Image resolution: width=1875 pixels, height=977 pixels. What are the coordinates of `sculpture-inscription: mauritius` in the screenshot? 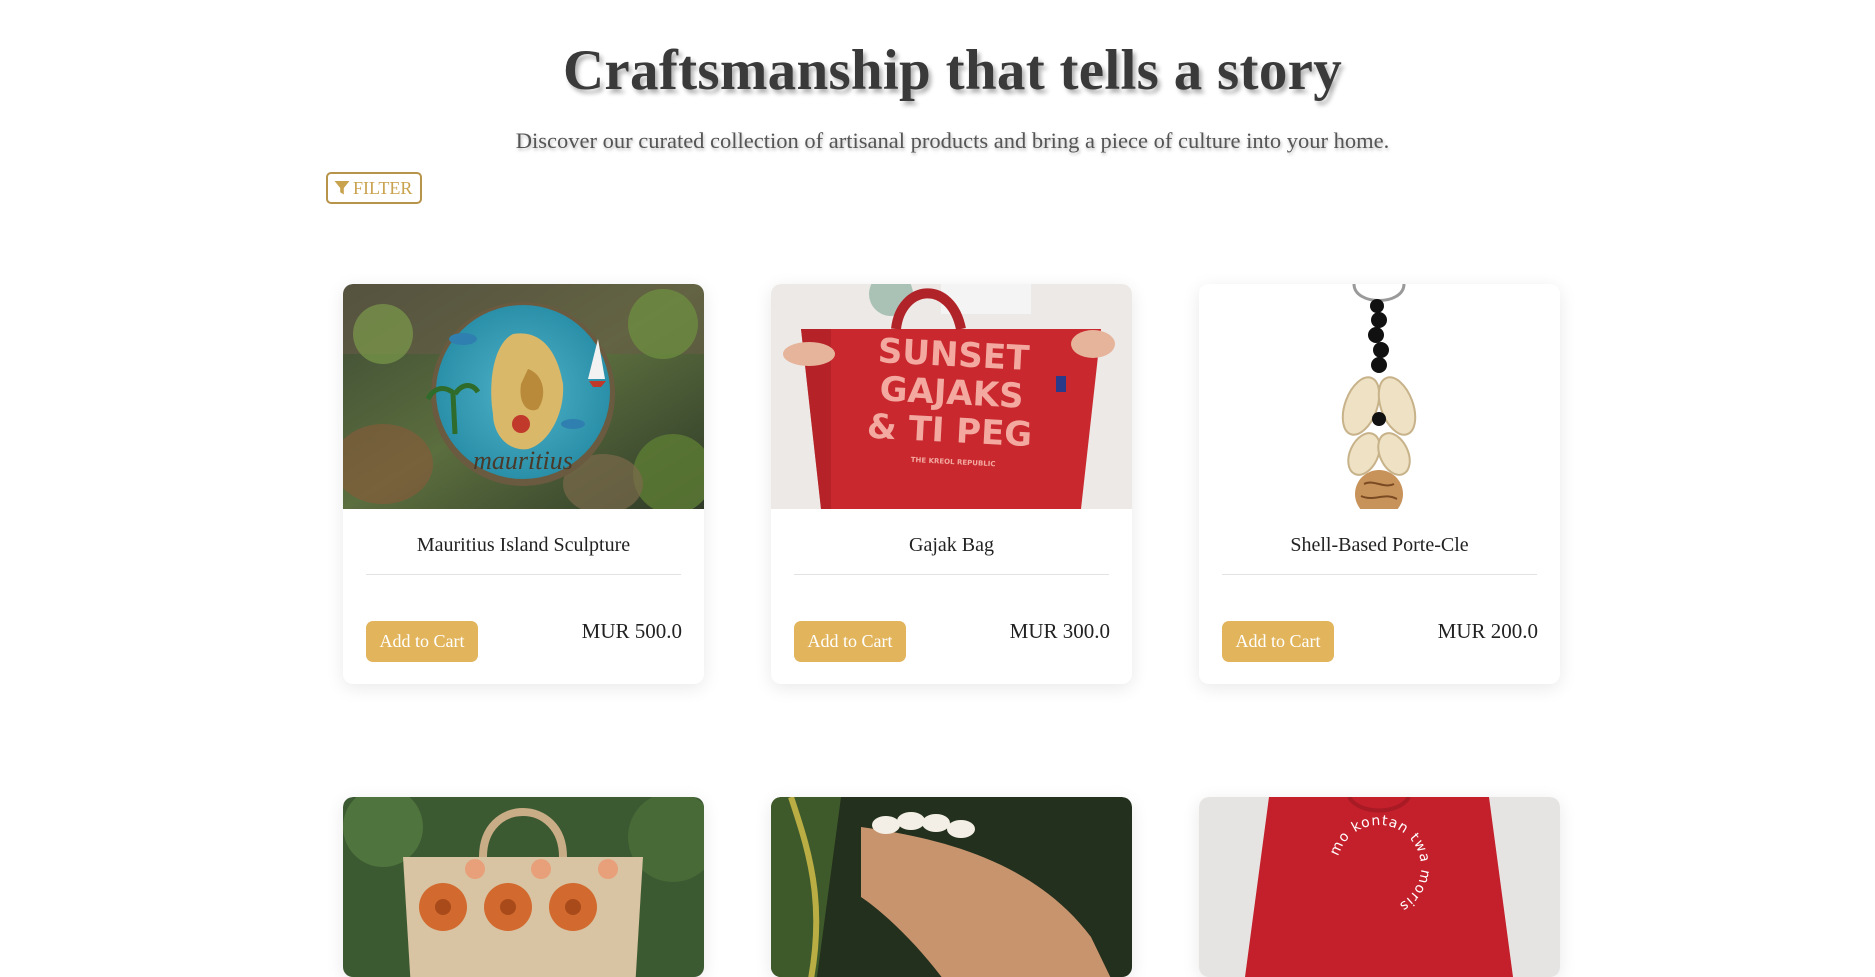 It's located at (523, 460).